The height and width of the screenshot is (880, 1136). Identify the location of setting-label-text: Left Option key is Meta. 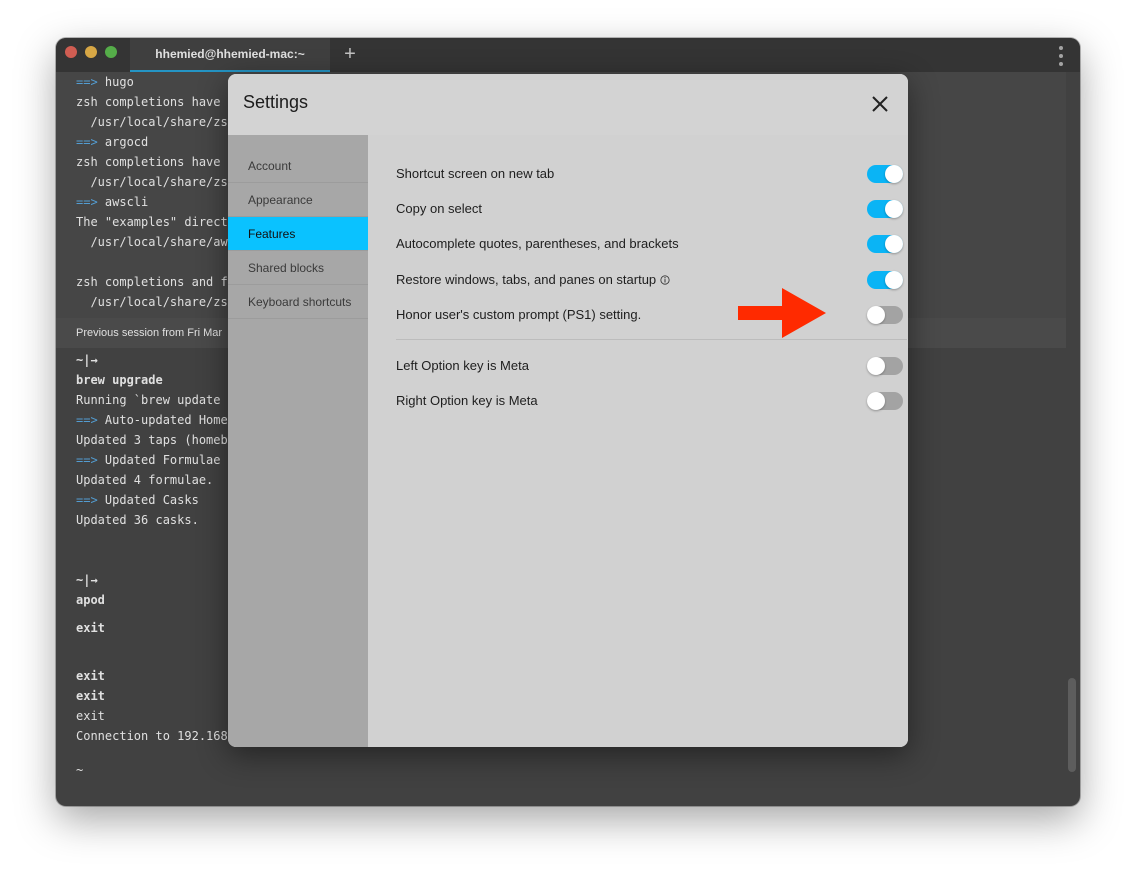
(462, 365).